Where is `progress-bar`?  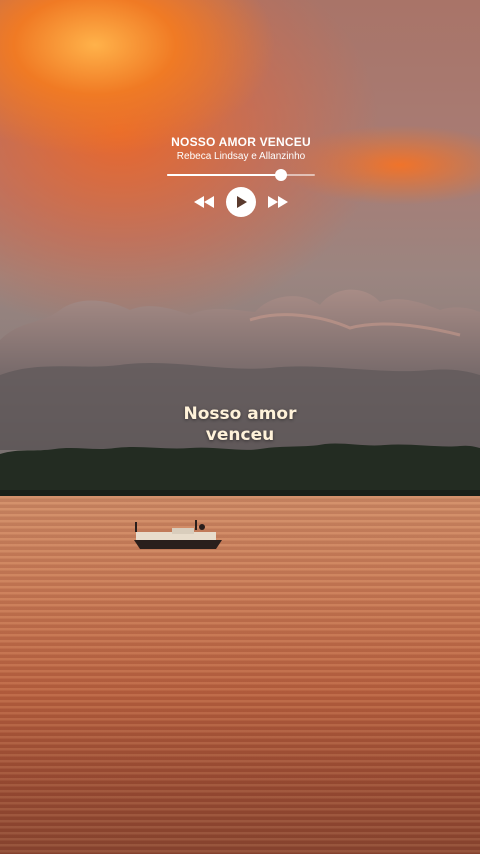
progress-bar is located at coordinates (241, 175).